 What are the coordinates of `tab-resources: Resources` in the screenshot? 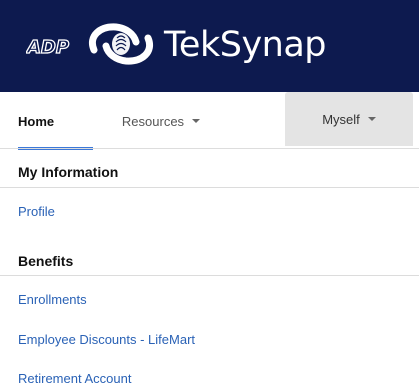 It's located at (161, 121).